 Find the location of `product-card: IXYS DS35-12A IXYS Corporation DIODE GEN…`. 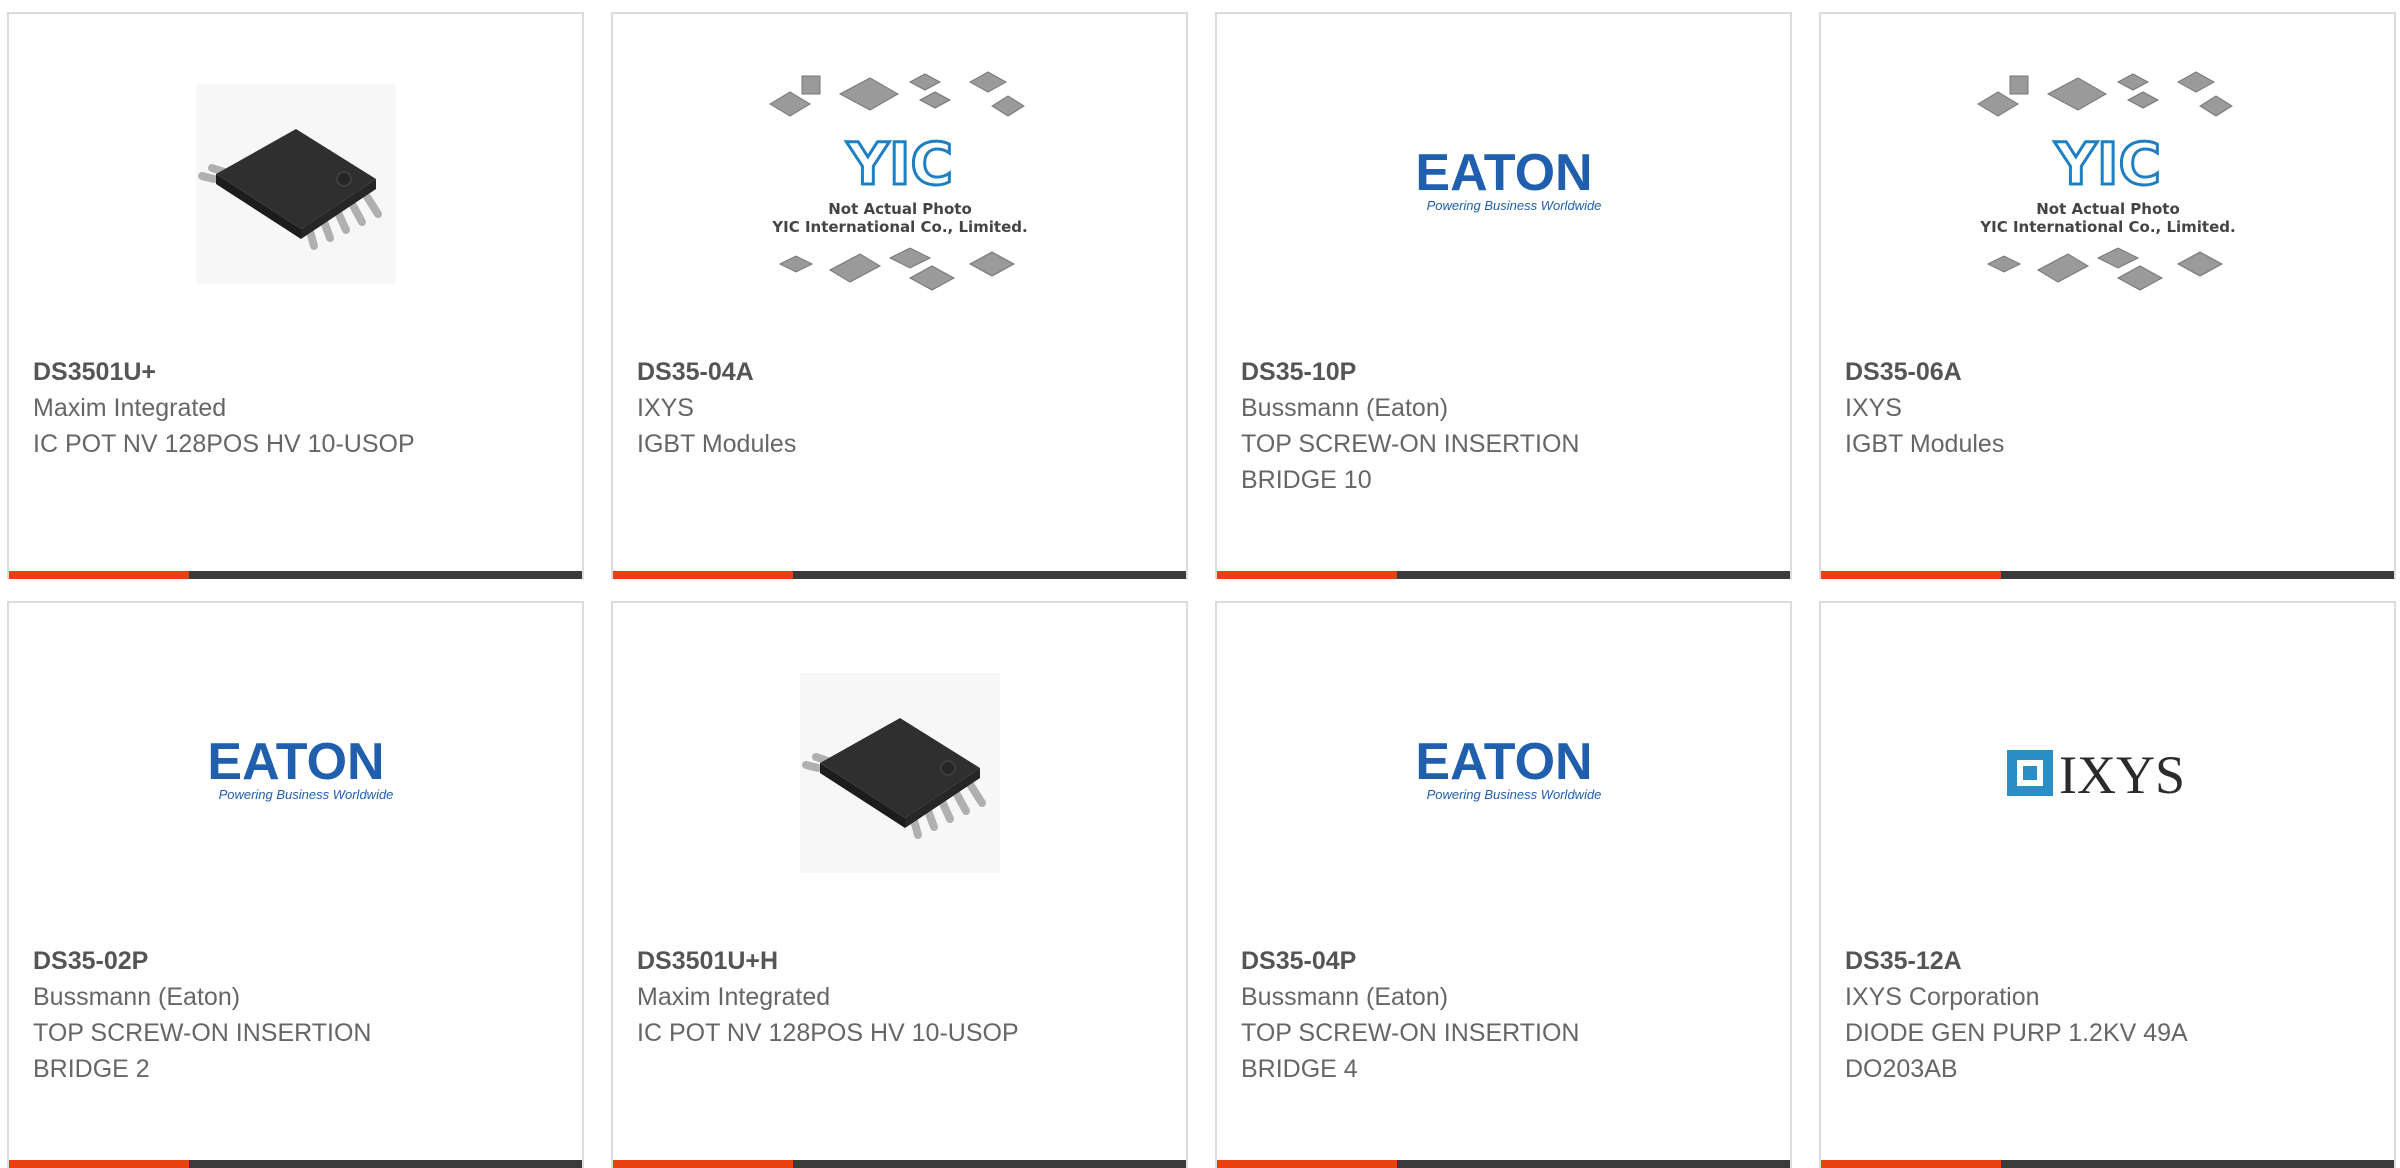

product-card: IXYS DS35-12A IXYS Corporation DIODE GEN… is located at coordinates (2107, 884).